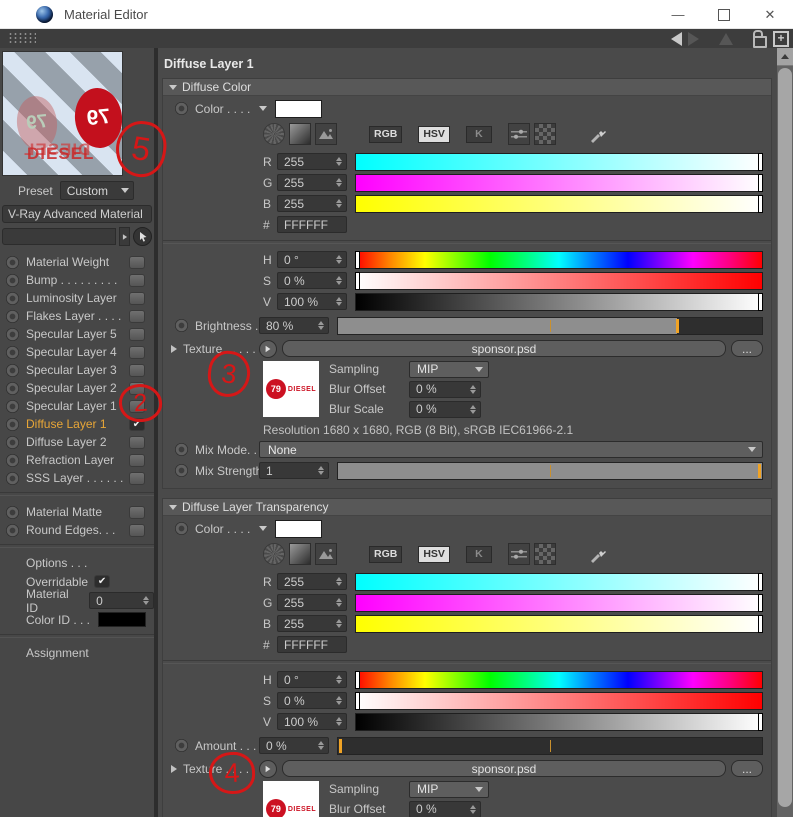 The height and width of the screenshot is (817, 793). I want to click on channel-diffuse-layer-1: Diffuse Layer 1 ✔, so click(77, 424).